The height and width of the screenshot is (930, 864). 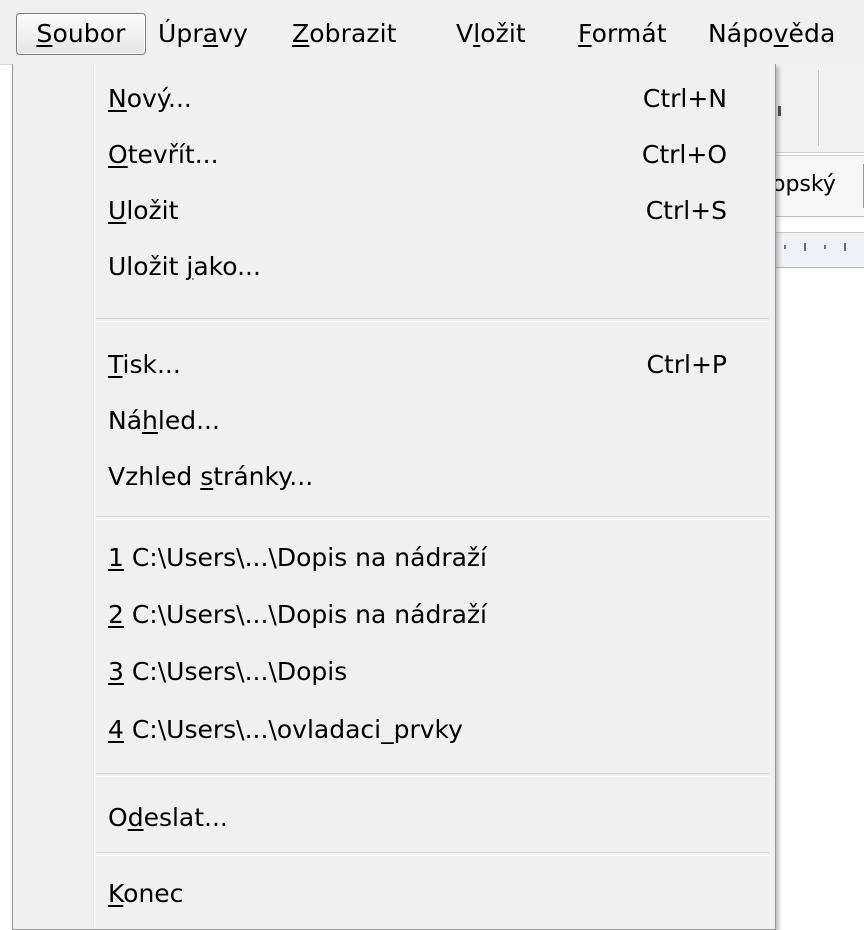 What do you see at coordinates (89, 33) in the screenshot?
I see `menu-label-post: oubor` at bounding box center [89, 33].